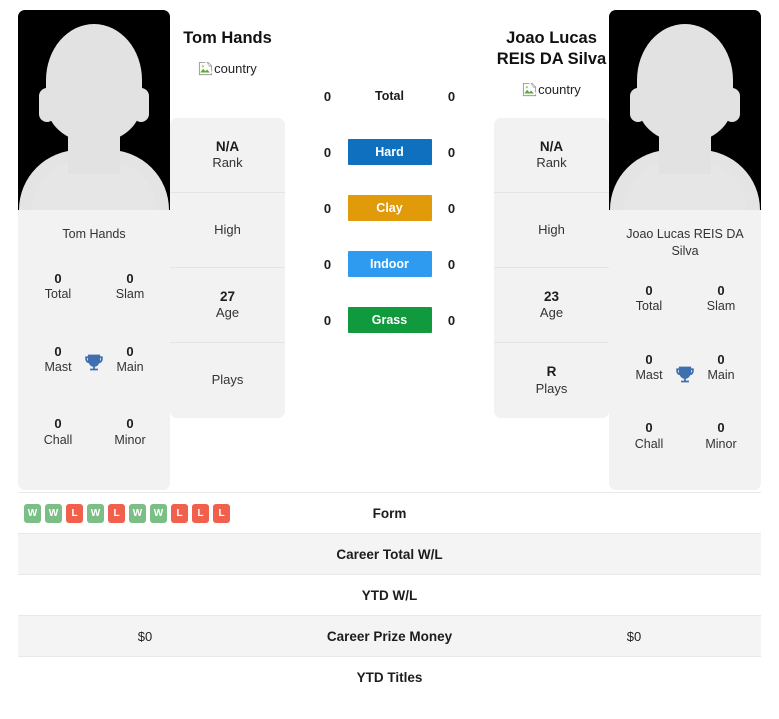 This screenshot has width=779, height=719. I want to click on form-badges-left: WWLWLWWLLL, so click(145, 513).